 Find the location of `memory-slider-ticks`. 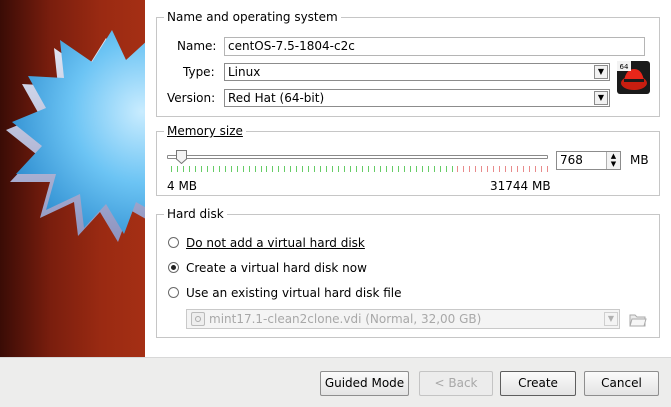

memory-slider-ticks is located at coordinates (359, 169).